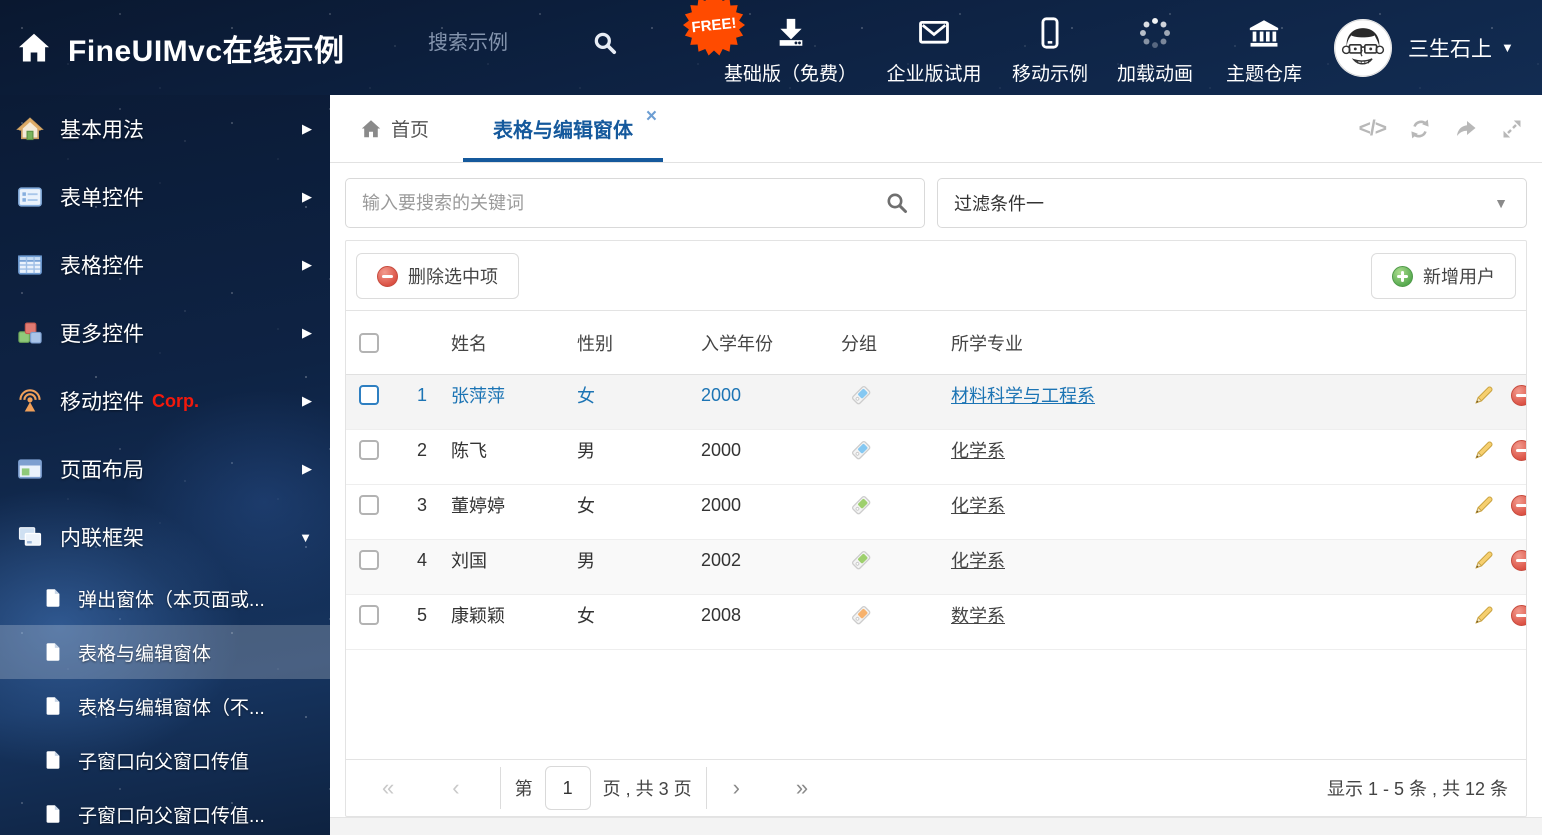  What do you see at coordinates (790, 47) in the screenshot?
I see `nav-basic-edition: 基础版（免费）` at bounding box center [790, 47].